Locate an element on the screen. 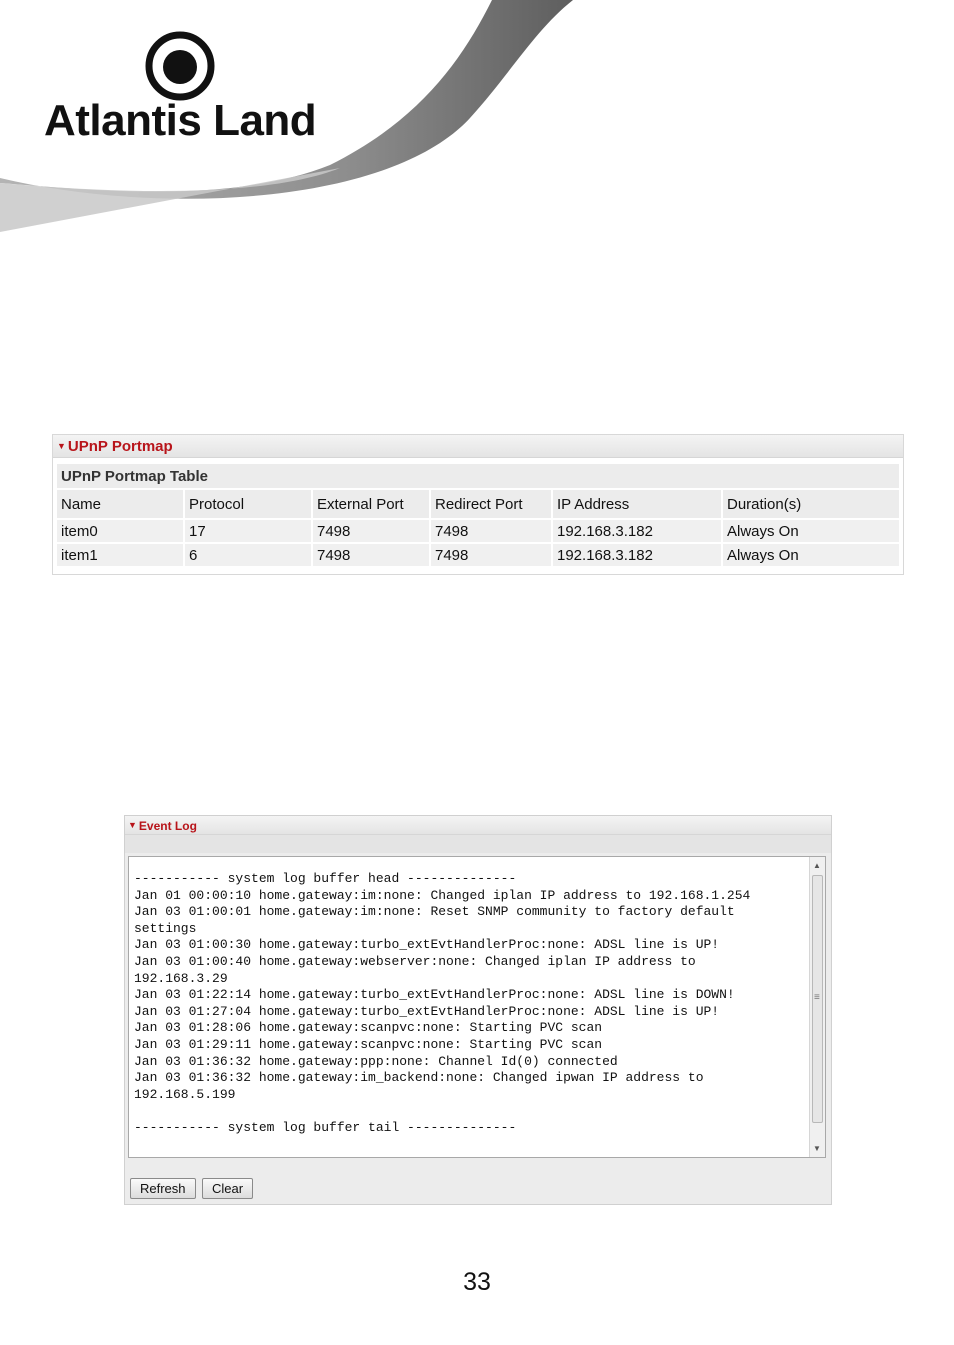 Image resolution: width=954 pixels, height=1345 pixels. cell-name: item0 is located at coordinates (120, 531).